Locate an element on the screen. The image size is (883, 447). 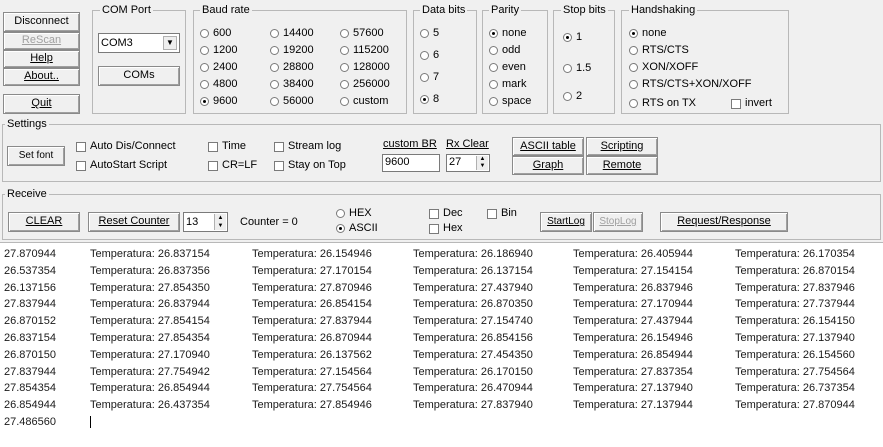
time-checkbox: Time is located at coordinates (227, 146).